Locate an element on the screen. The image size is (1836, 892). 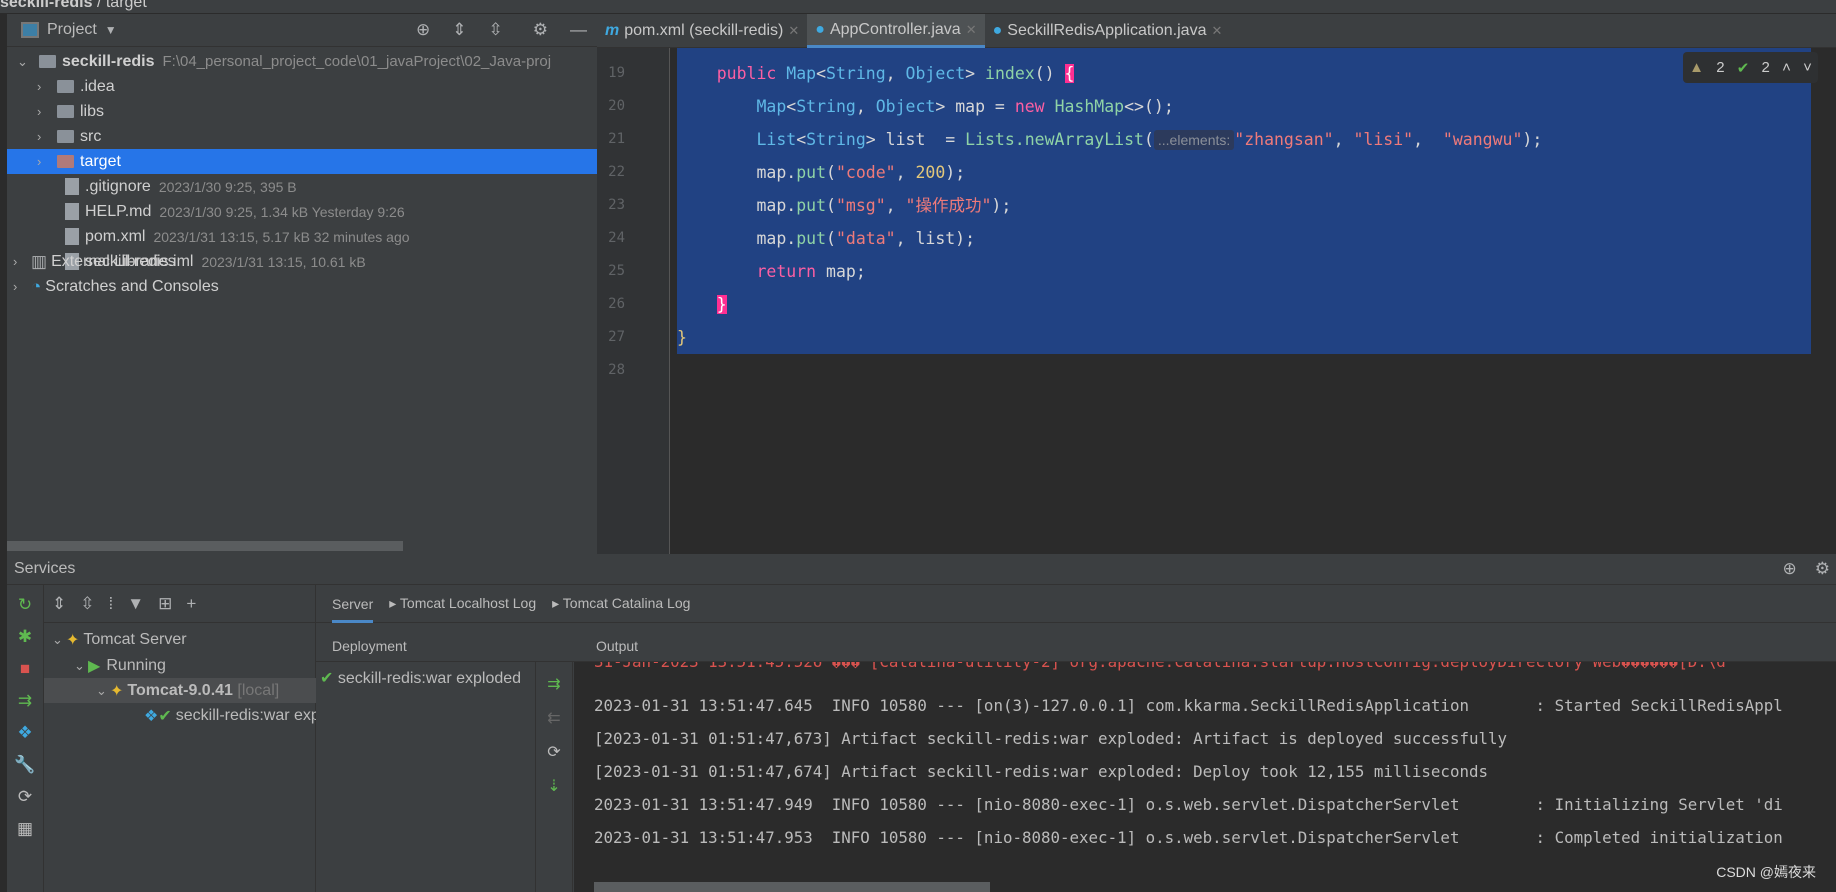
code-token: new is located at coordinates (1034, 106).